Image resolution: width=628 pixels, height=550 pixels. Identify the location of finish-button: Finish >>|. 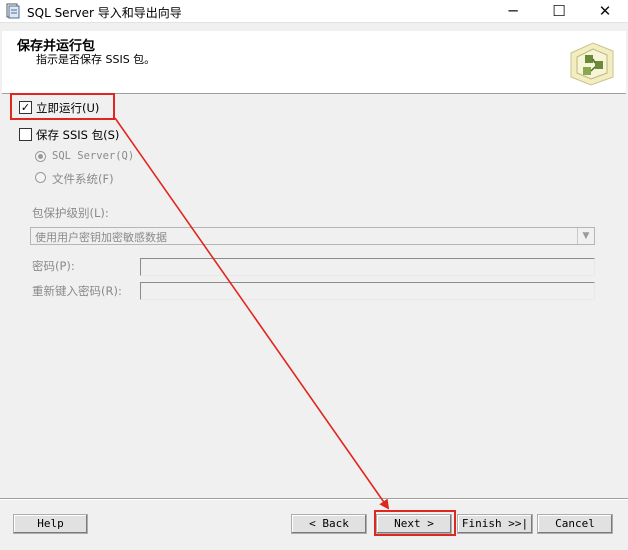
(495, 524).